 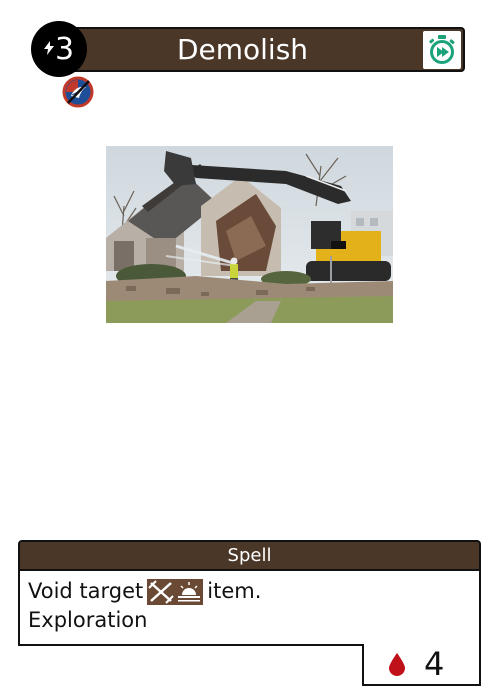 I want to click on cost-value: 3, so click(x=64, y=49).